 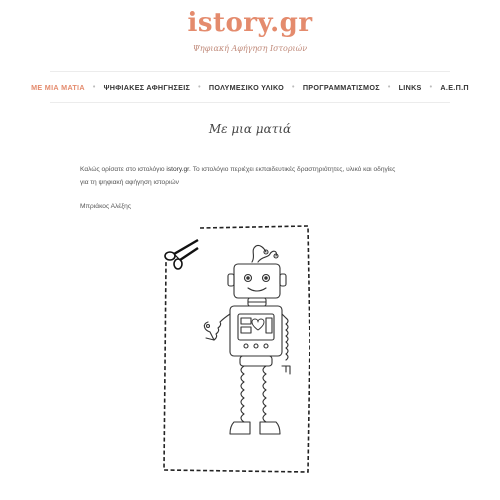 I want to click on nav-item-aepp: Α.Ε.Π.Π, so click(x=454, y=87).